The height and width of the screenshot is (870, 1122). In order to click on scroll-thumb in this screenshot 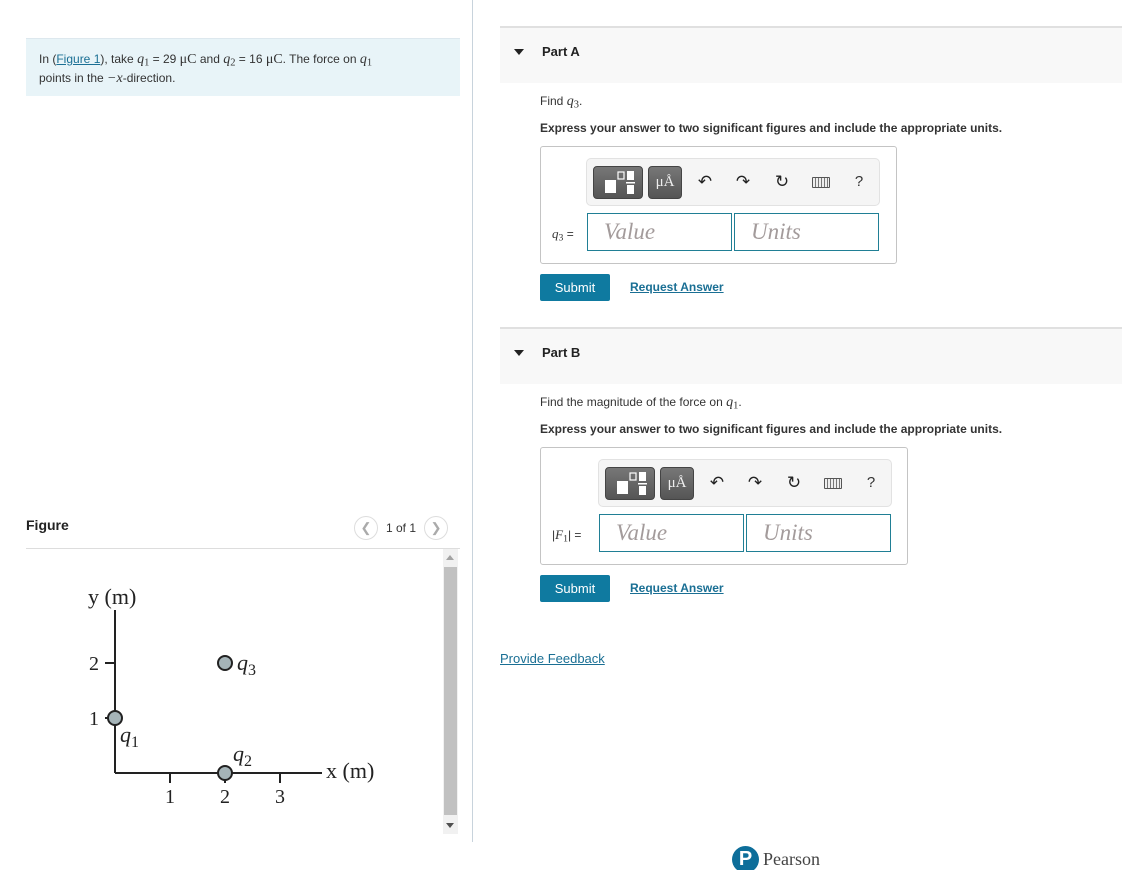, I will do `click(450, 691)`.